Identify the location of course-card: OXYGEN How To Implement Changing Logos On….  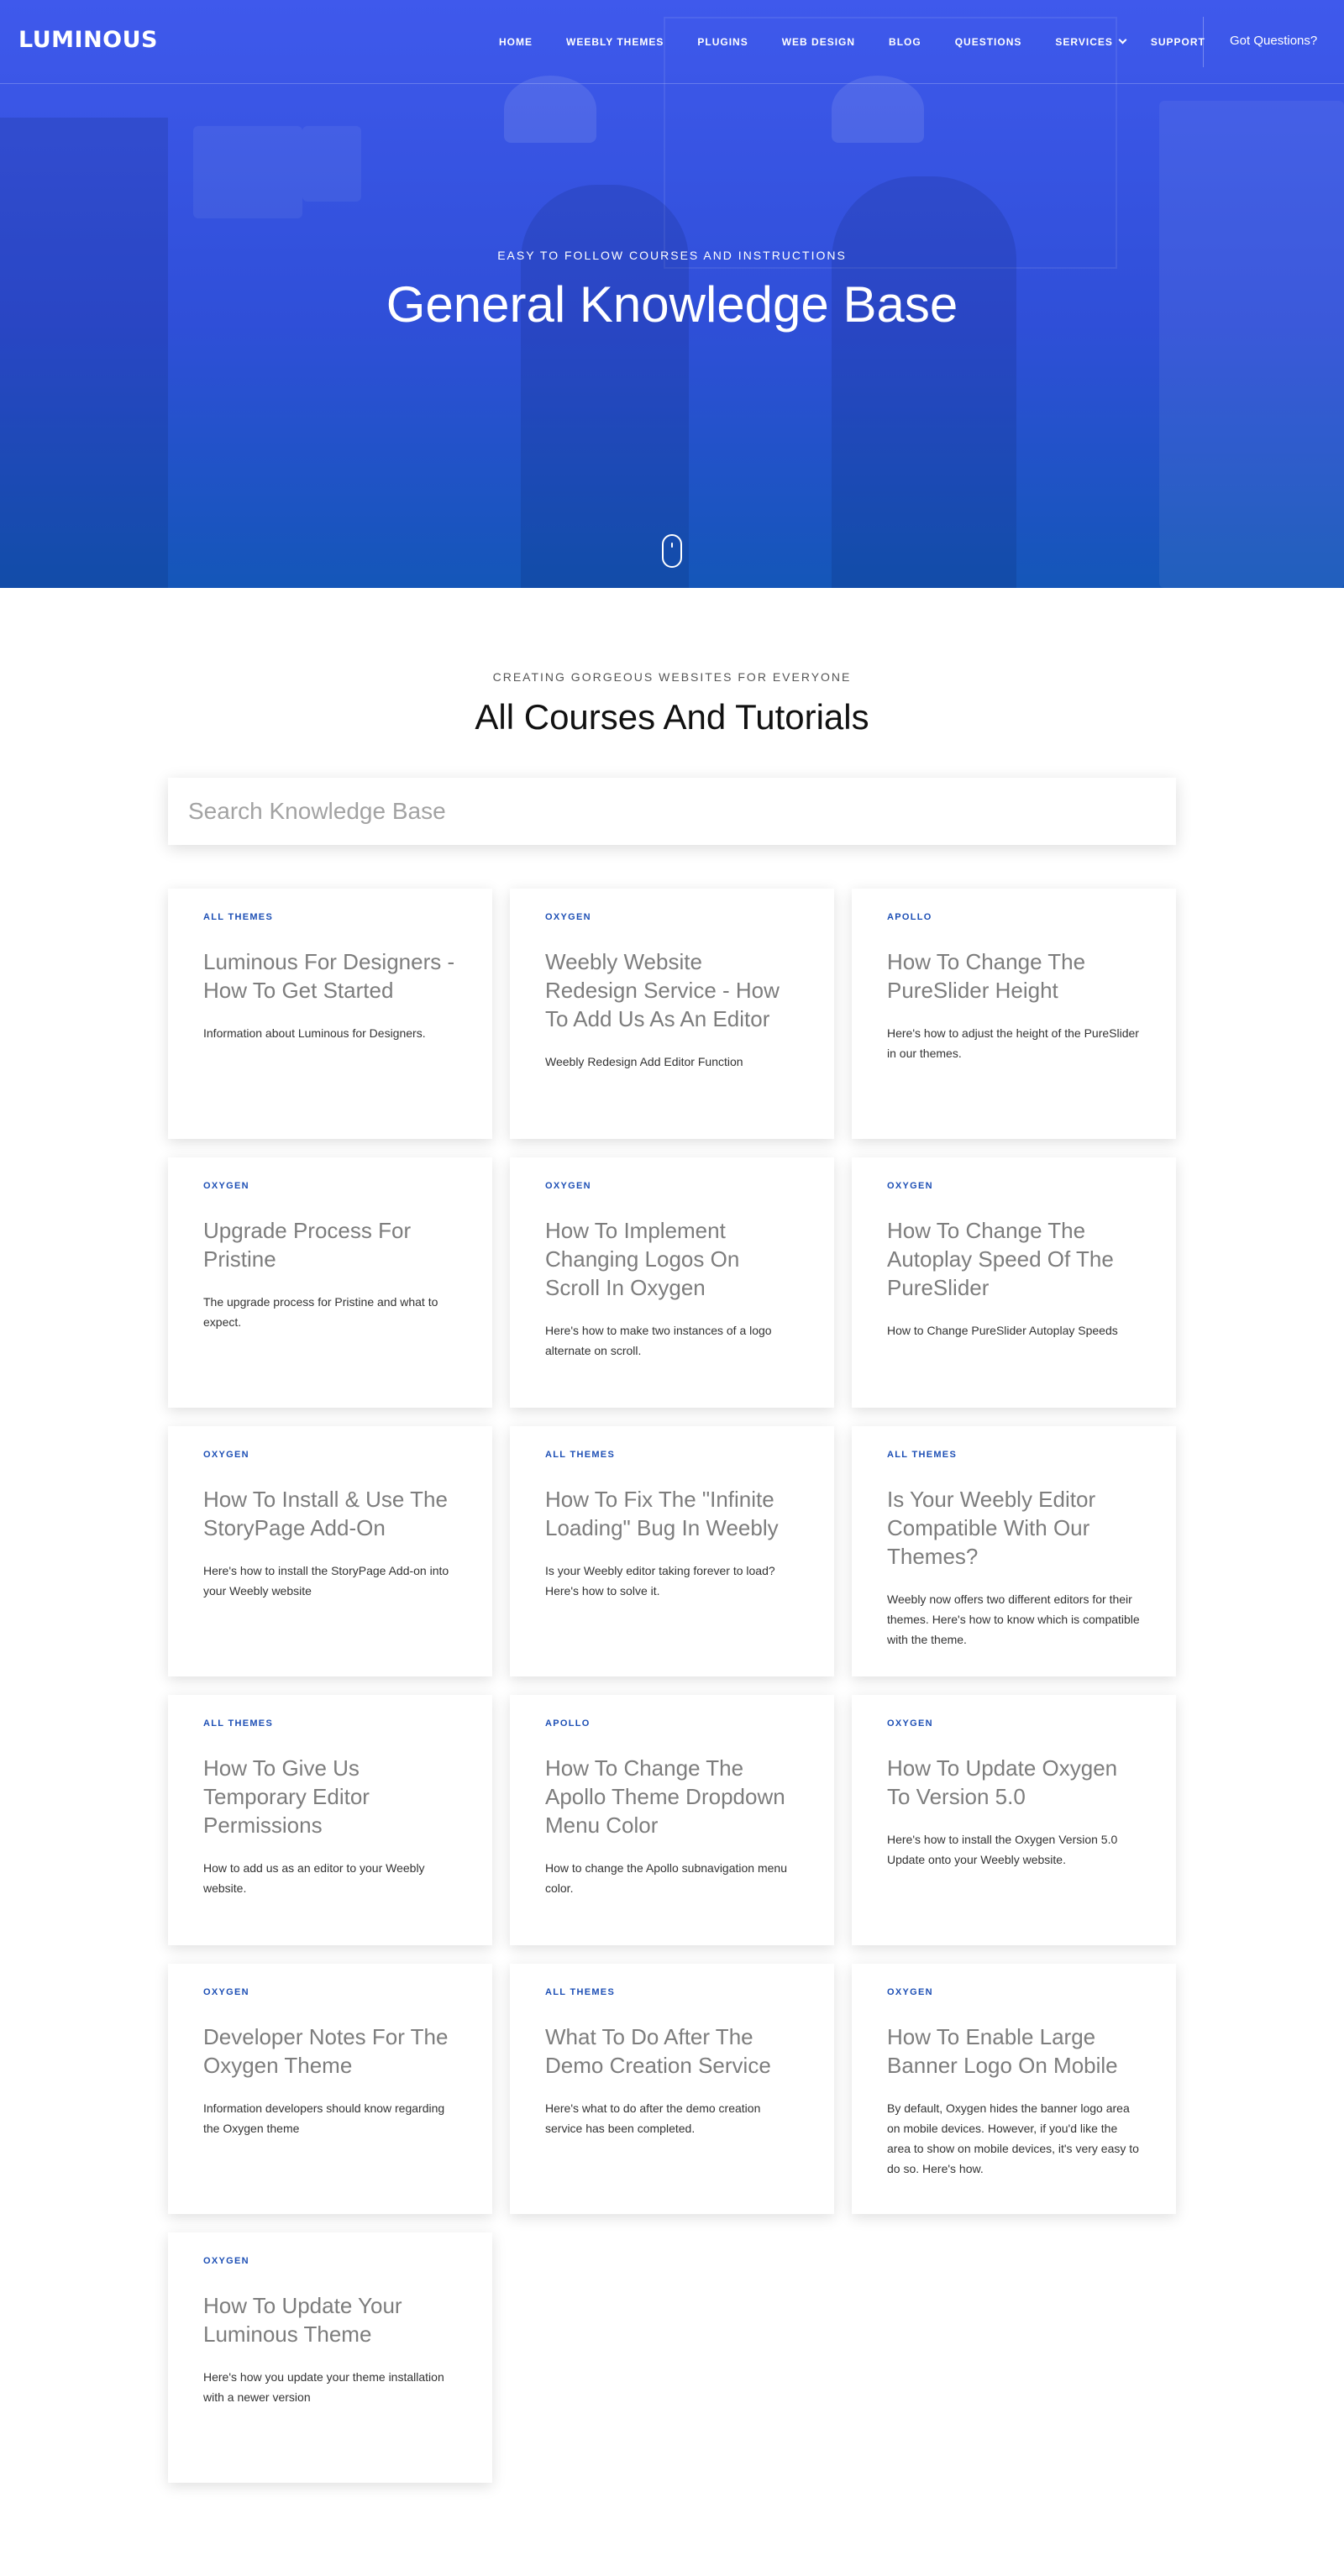
(672, 1282).